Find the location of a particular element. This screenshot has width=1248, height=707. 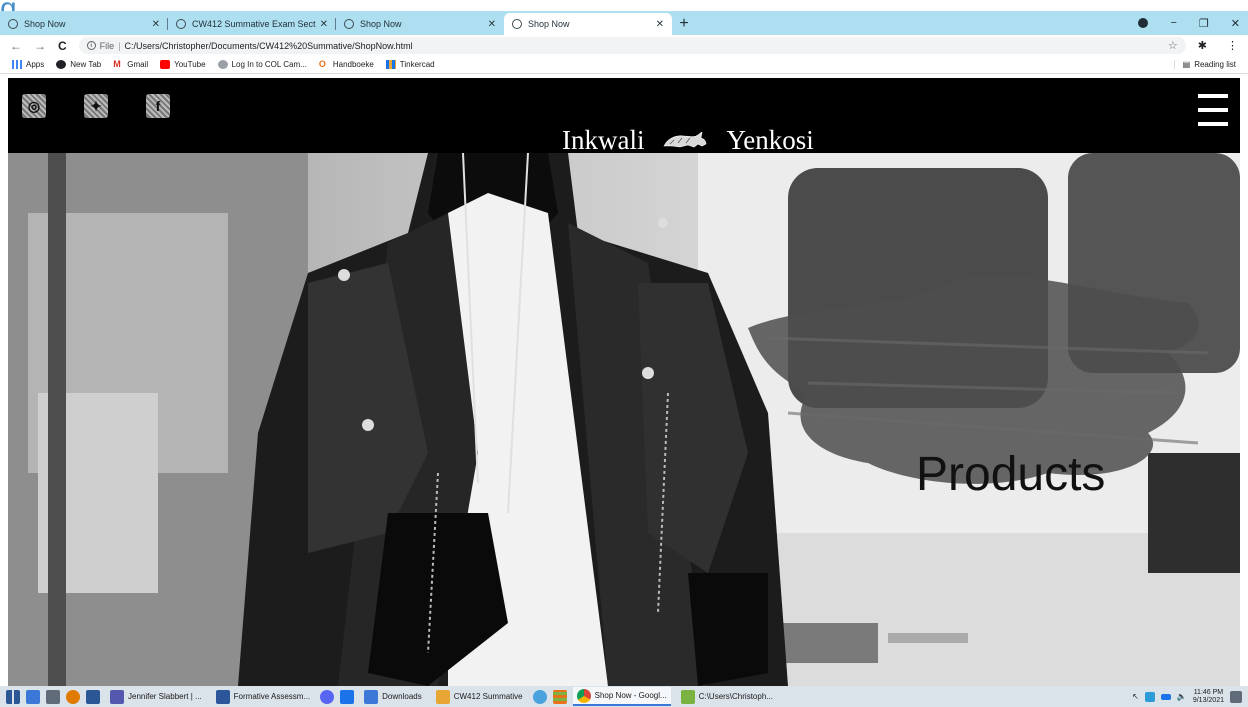

system-tray: ↖ 🔈 11:46 PM 9/13/2021 is located at coordinates (1187, 697).